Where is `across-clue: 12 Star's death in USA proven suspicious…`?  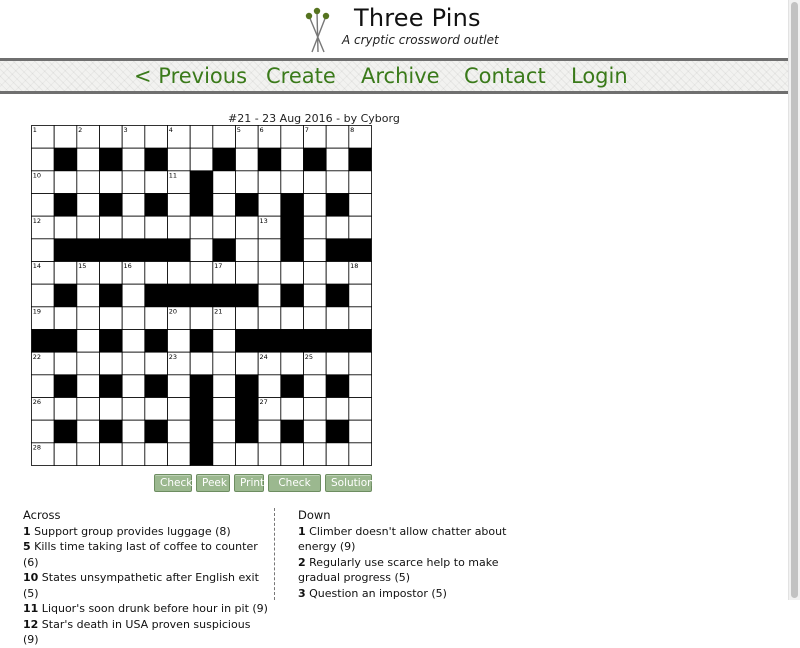 across-clue: 12 Star's death in USA proven suspicious… is located at coordinates (145, 632).